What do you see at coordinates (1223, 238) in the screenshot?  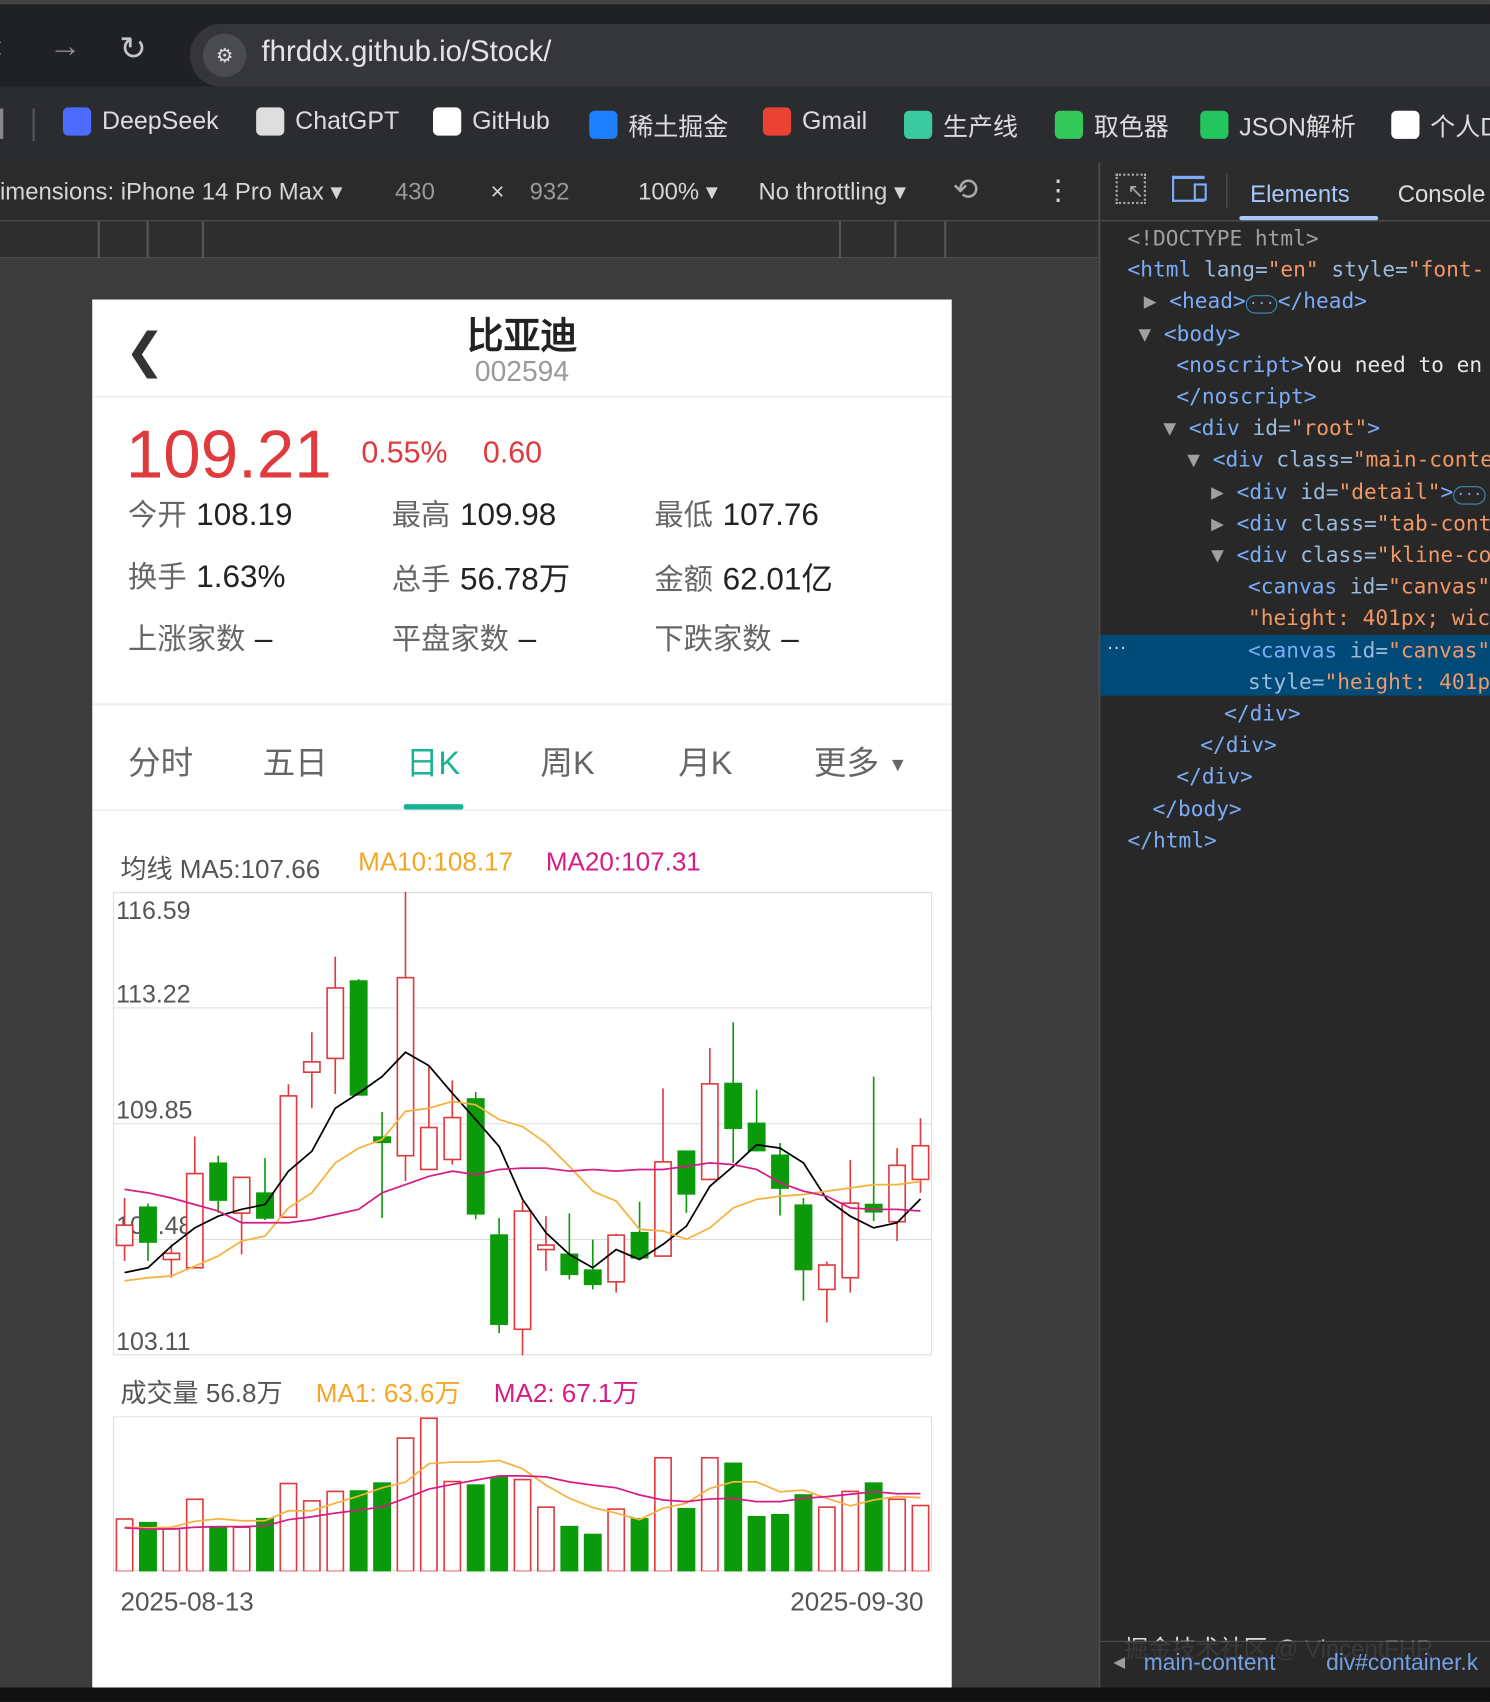 I see `dom-node-line: <!DOCTYPE html>` at bounding box center [1223, 238].